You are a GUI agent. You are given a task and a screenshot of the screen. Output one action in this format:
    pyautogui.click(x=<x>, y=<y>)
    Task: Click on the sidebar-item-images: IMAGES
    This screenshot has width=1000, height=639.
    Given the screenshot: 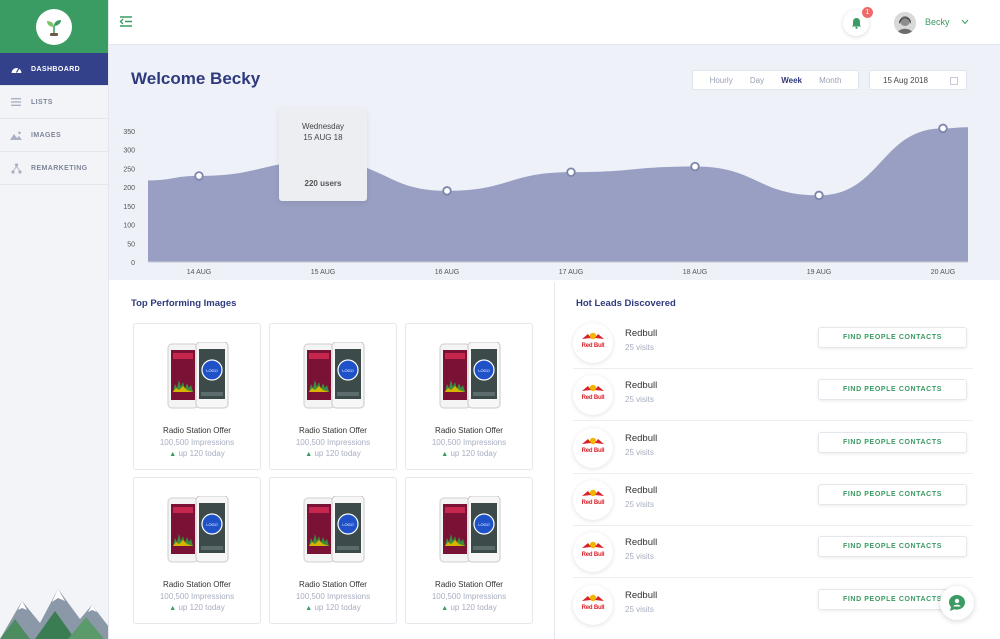 What is the action you would take?
    pyautogui.click(x=54, y=135)
    